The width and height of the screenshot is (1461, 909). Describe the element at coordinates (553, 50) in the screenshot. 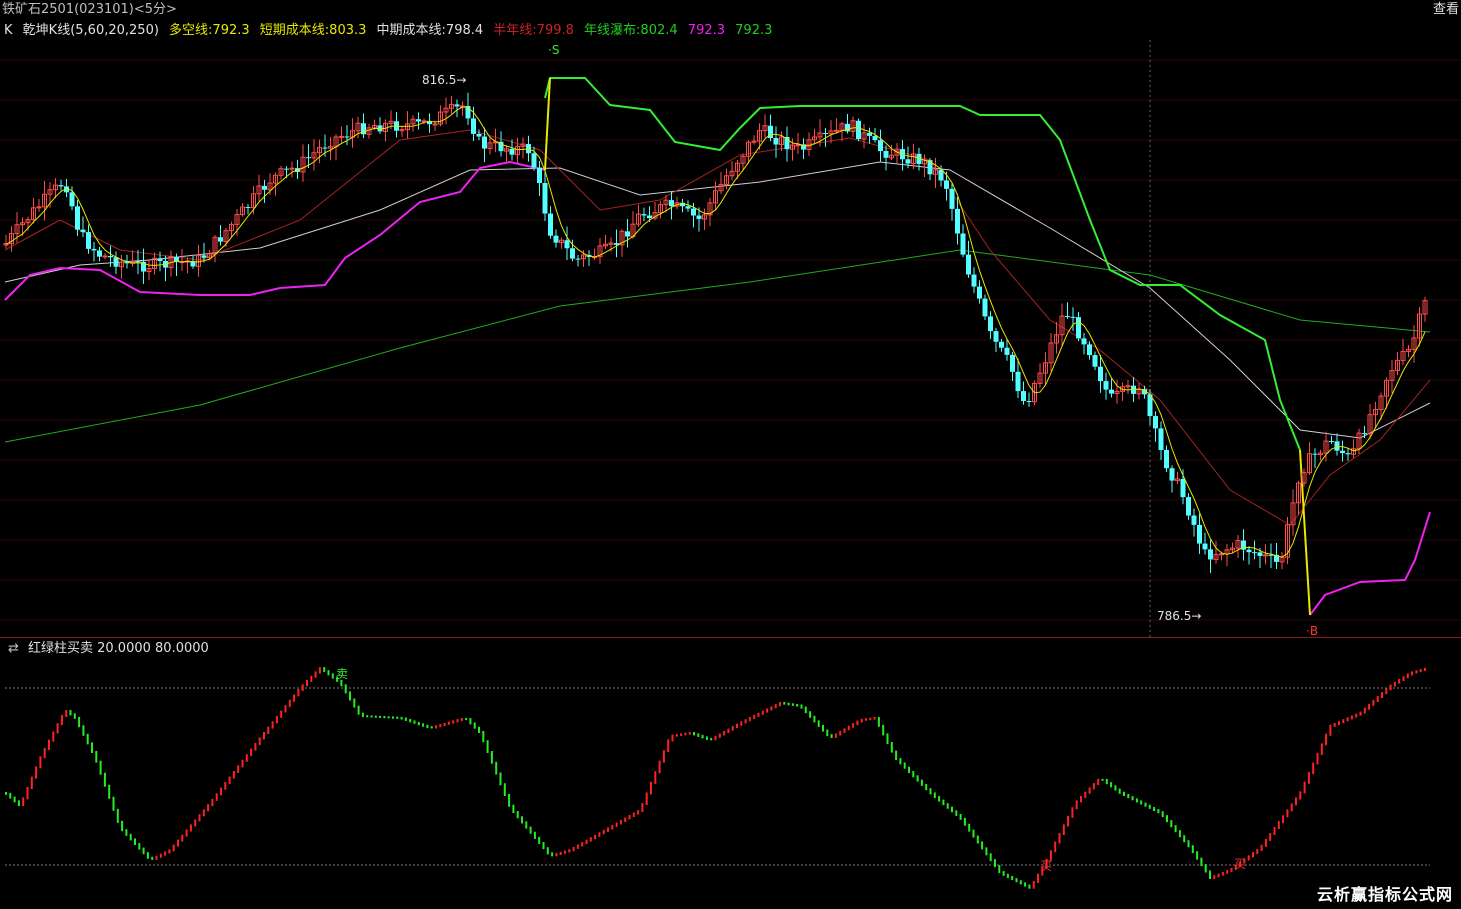

I see `sell-signal-label: ·S` at that location.